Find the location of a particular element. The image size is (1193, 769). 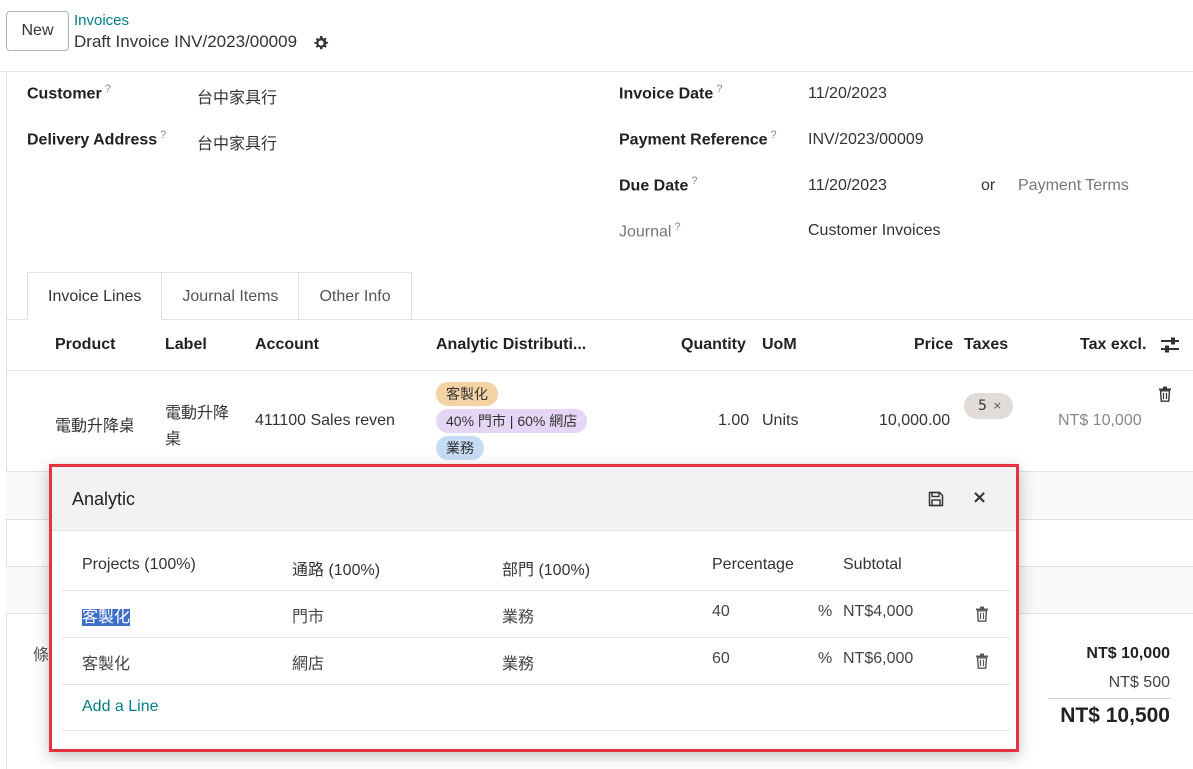

column-header-product: Product is located at coordinates (85, 345).